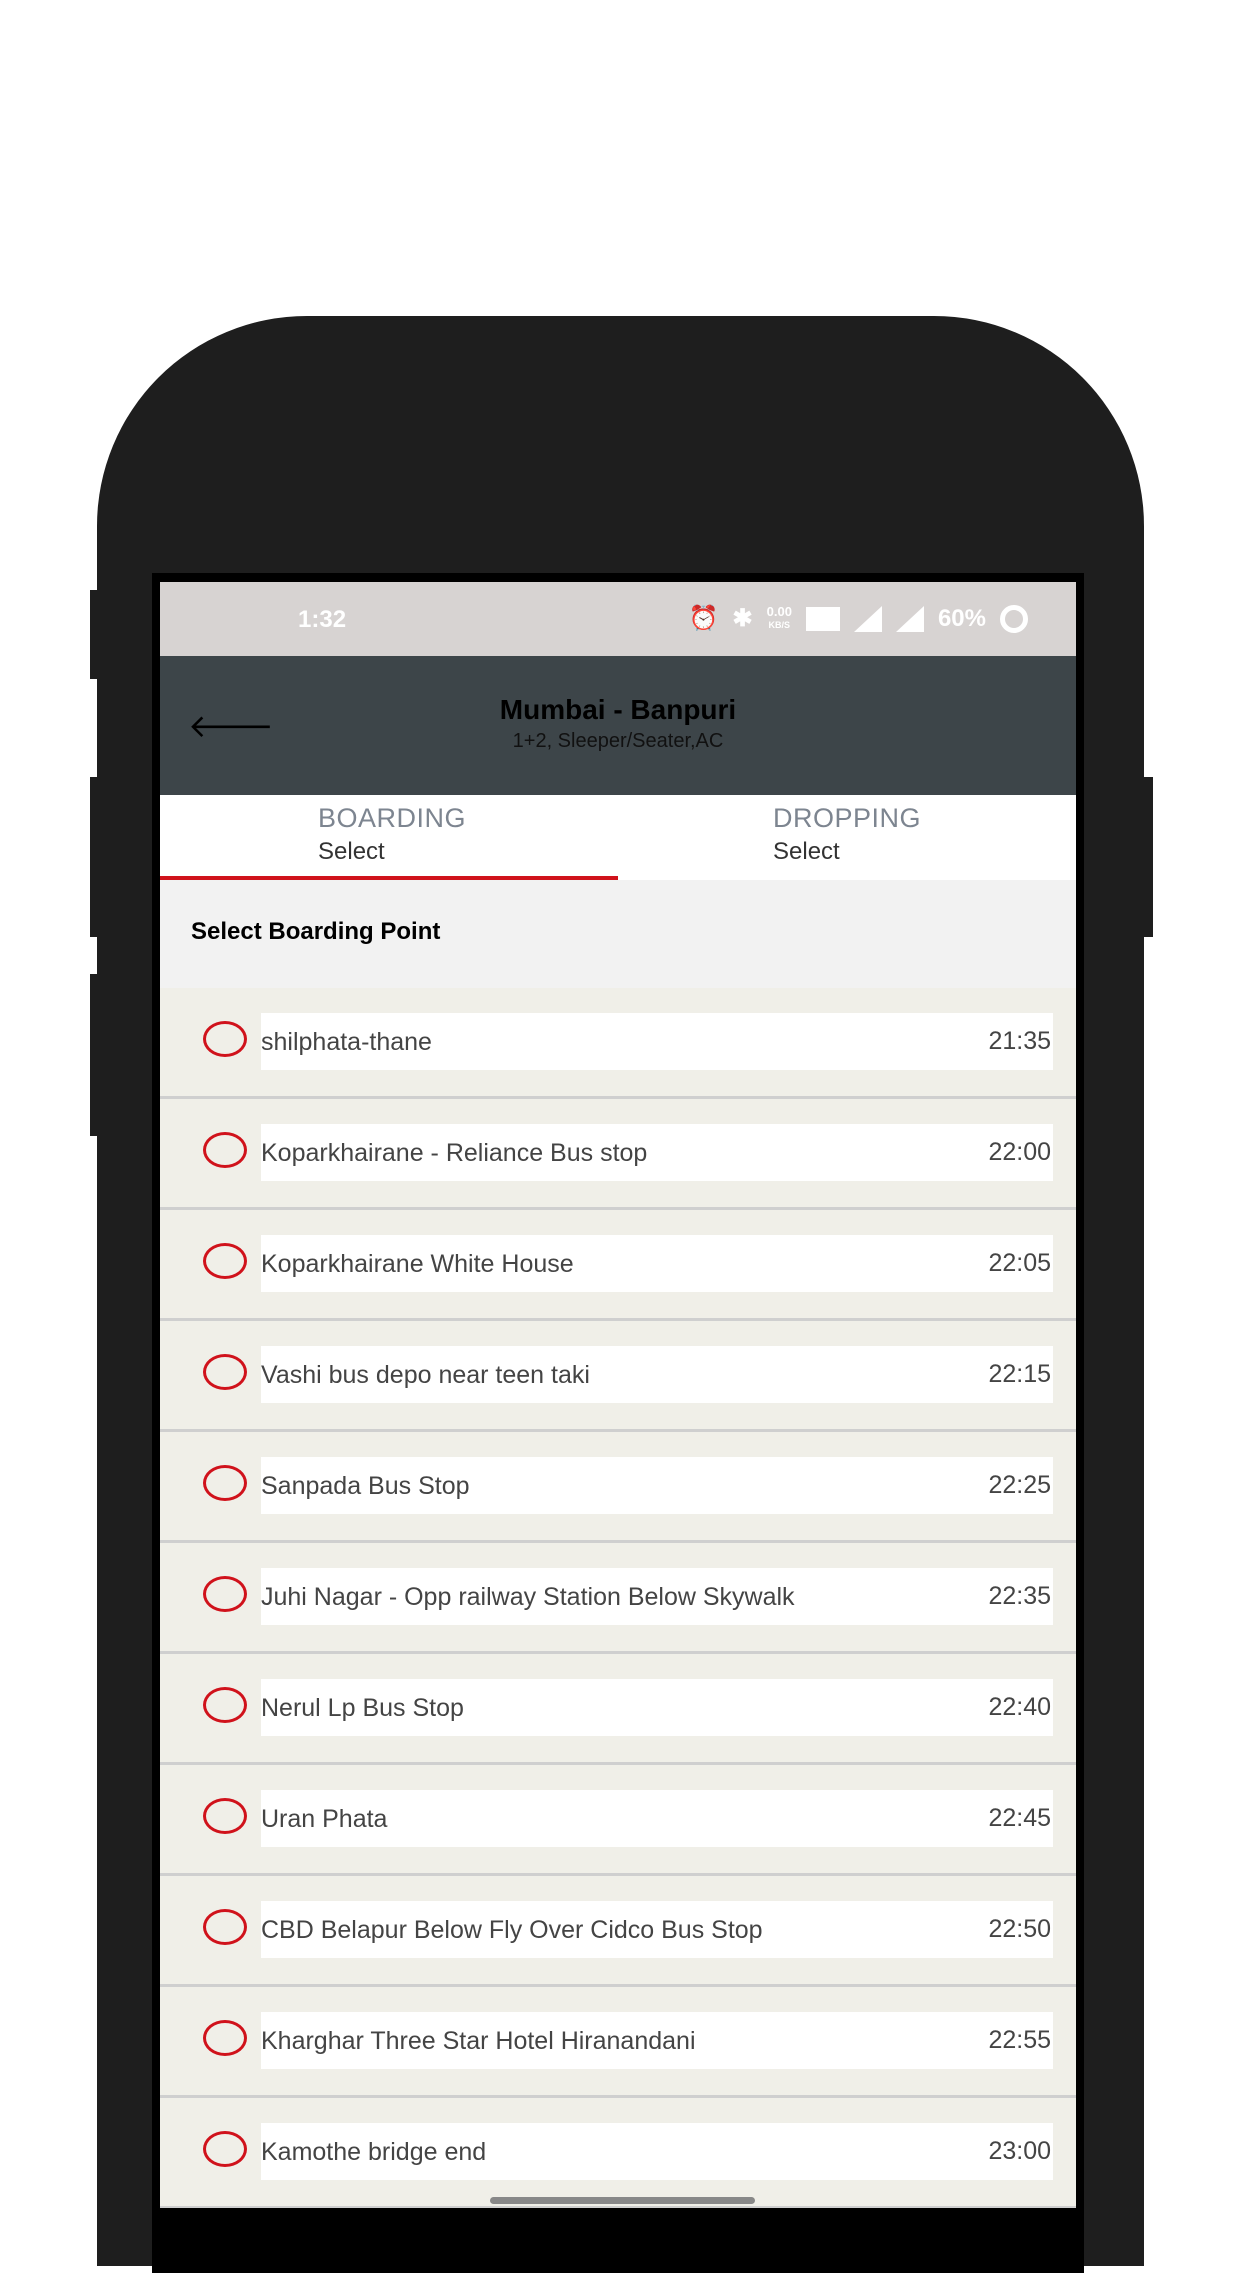 The height and width of the screenshot is (2273, 1242). I want to click on tab-bar: BOARDING Select DROPPING Select, so click(618, 837).